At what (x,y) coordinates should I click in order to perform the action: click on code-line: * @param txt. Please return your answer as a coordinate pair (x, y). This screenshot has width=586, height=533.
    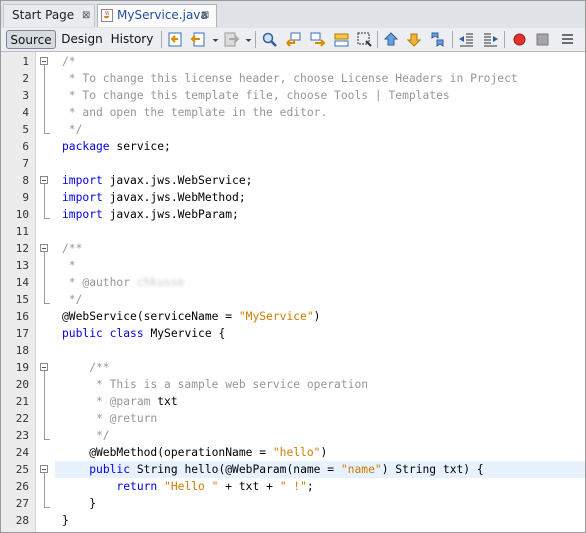
    Looking at the image, I should click on (120, 401).